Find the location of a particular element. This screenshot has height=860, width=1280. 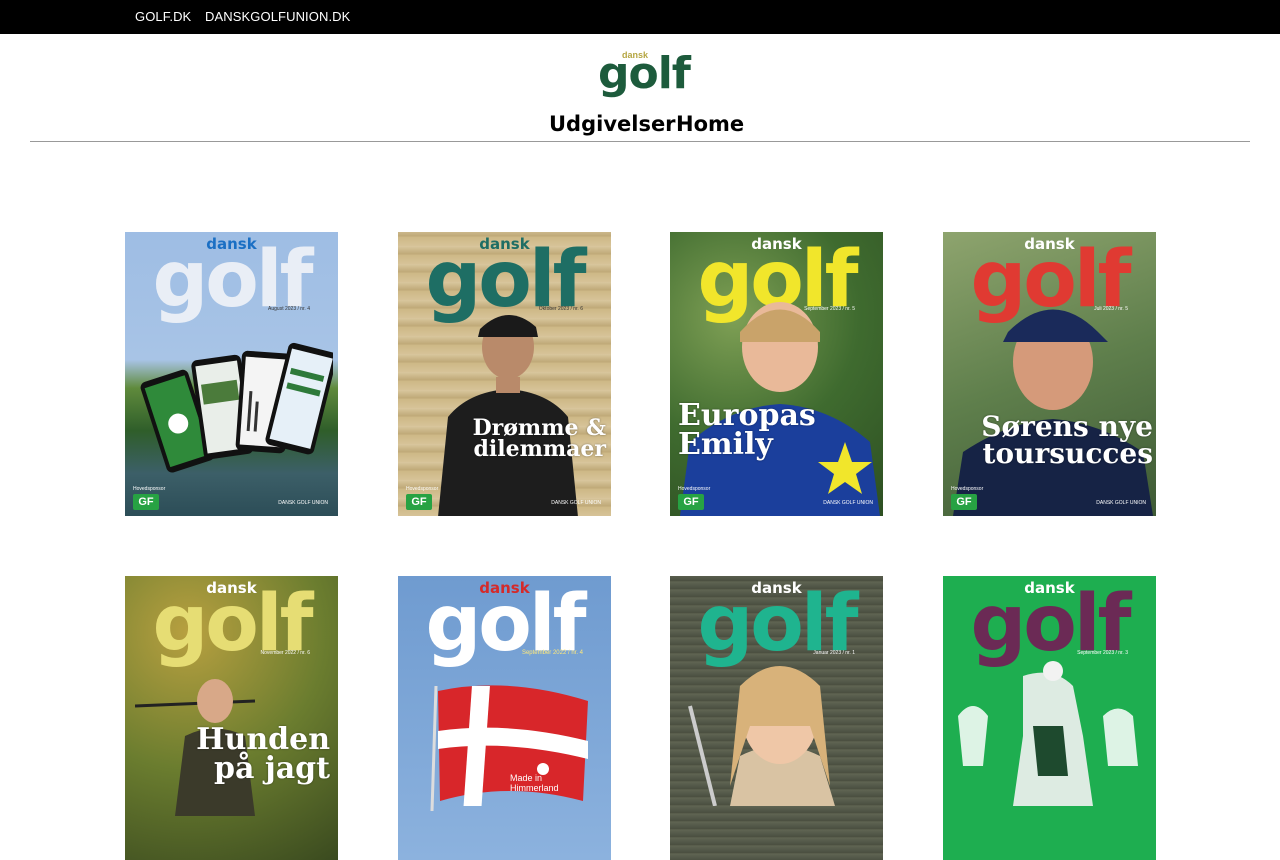

site-logo: dansk golf is located at coordinates (644, 73).